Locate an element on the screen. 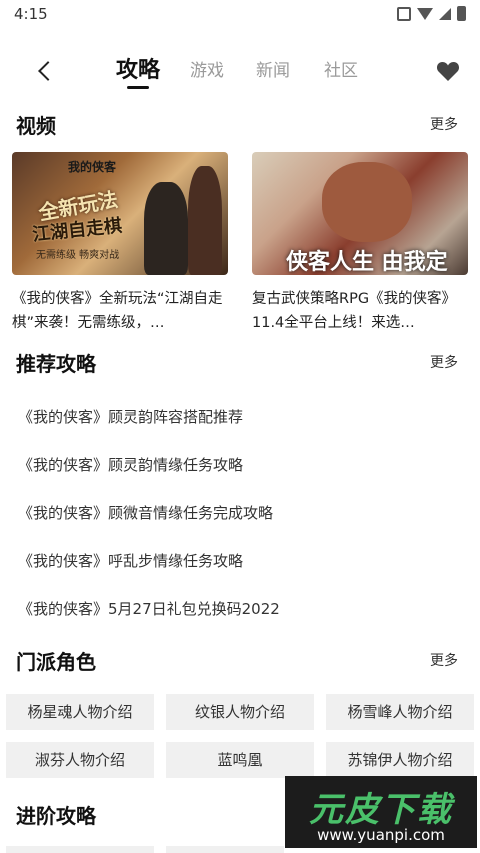 The width and height of the screenshot is (480, 853). role-chip: 杨星魂人物介绍 is located at coordinates (80, 712).